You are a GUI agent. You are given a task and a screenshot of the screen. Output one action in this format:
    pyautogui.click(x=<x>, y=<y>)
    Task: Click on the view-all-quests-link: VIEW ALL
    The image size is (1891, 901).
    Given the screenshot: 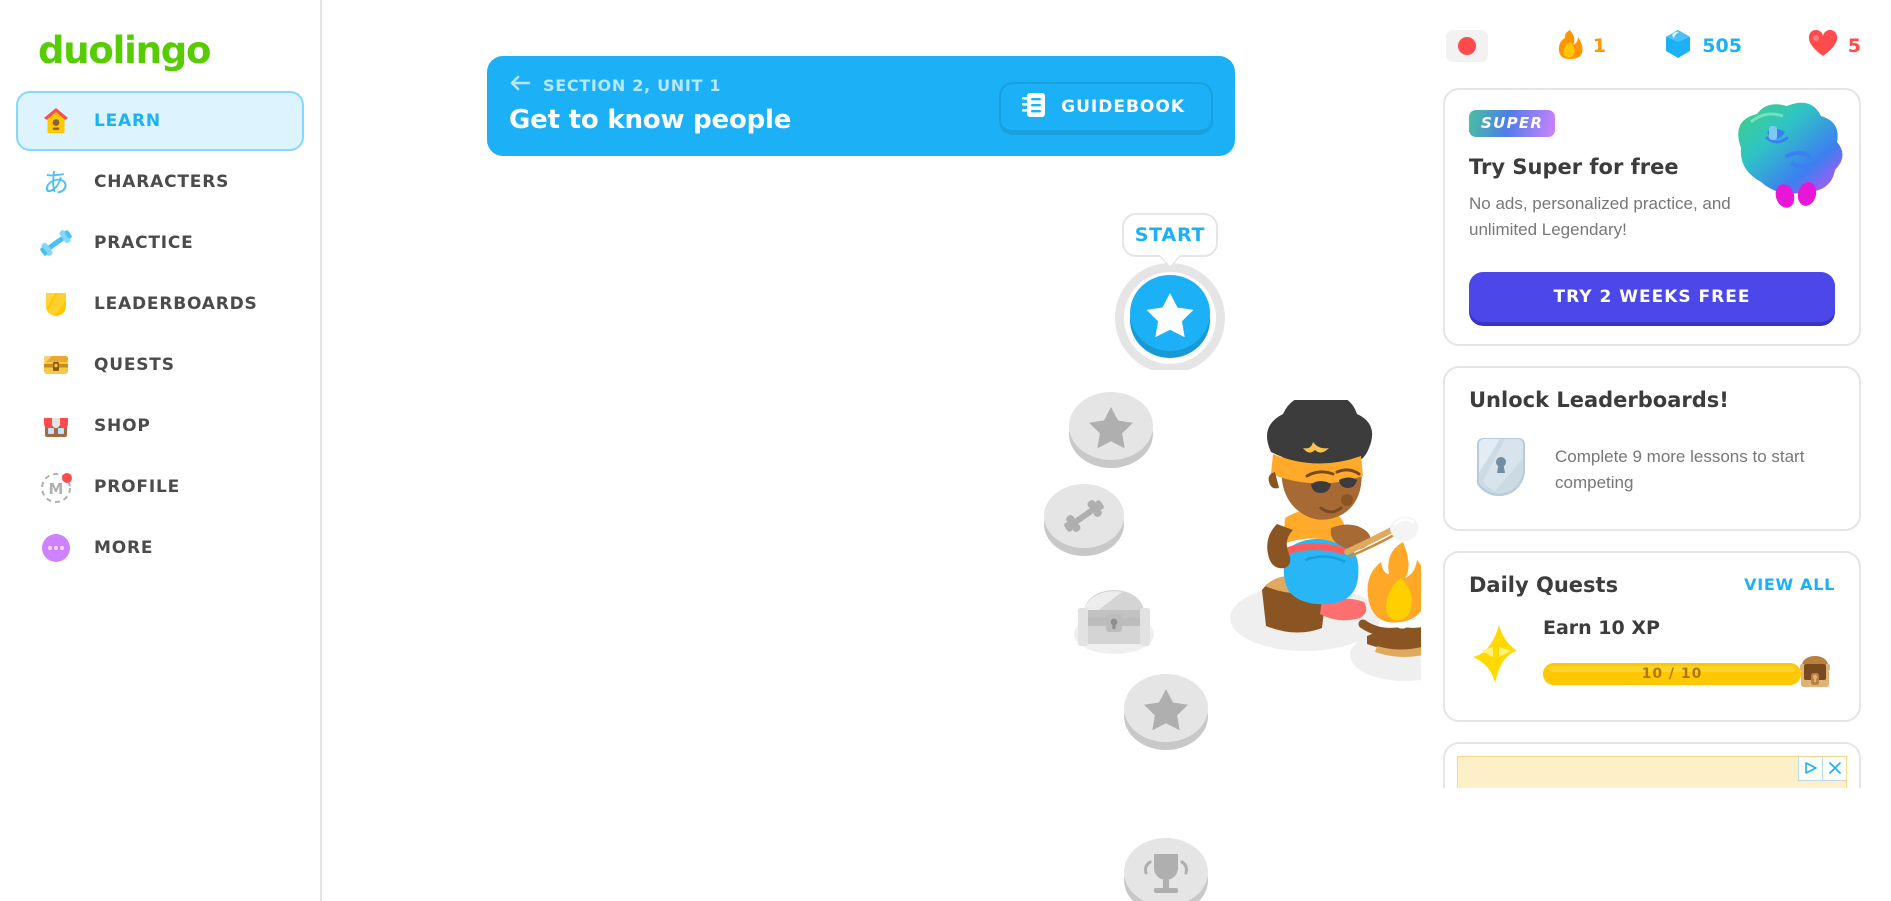 What is the action you would take?
    pyautogui.click(x=1789, y=584)
    